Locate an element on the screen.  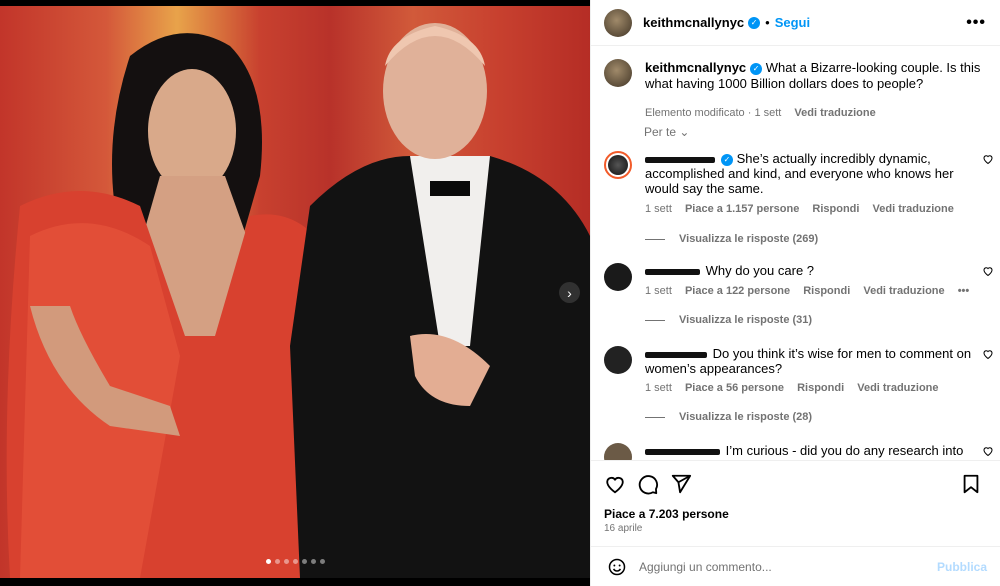
post-date: 16 aprile is located at coordinates (623, 528).